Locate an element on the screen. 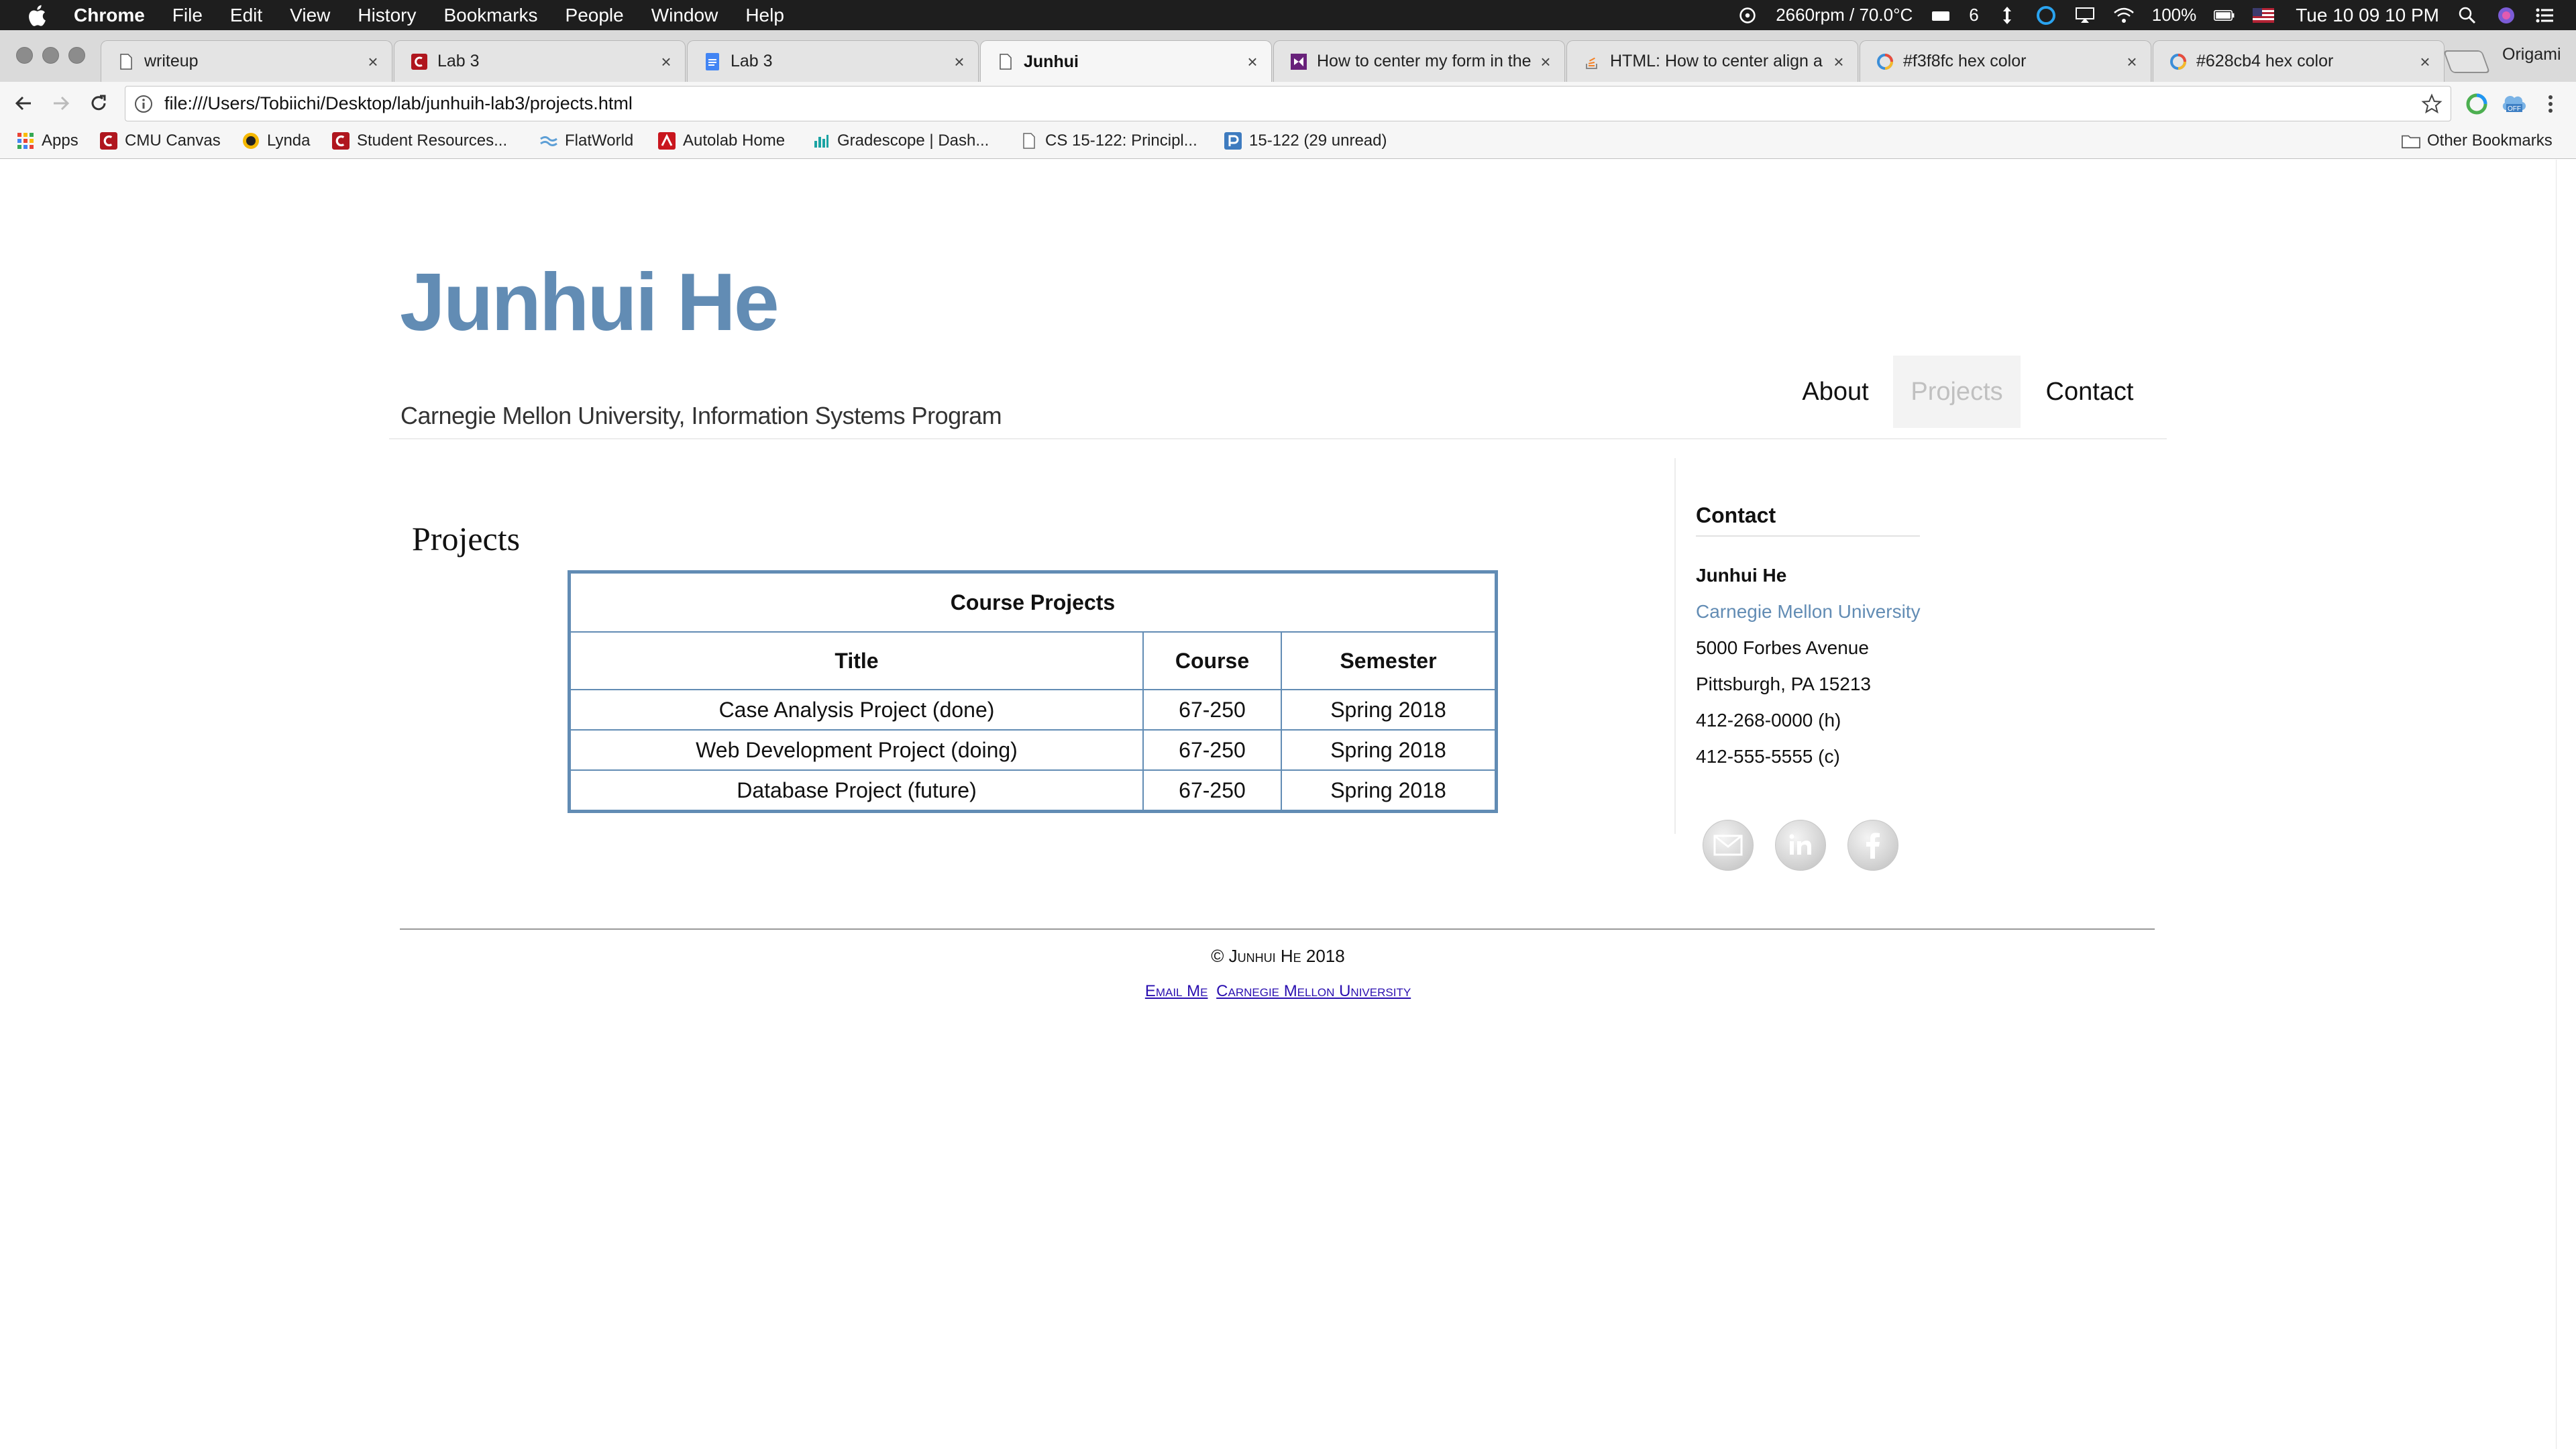 This screenshot has width=2576, height=1449. vertical-scrollbar is located at coordinates (2566, 804).